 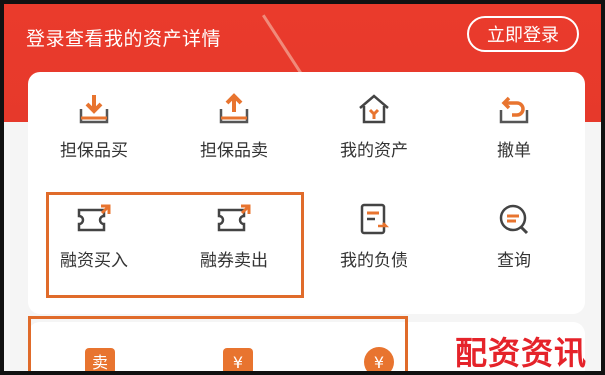 What do you see at coordinates (234, 151) in the screenshot?
I see `collateral-sell-label: 担保品卖` at bounding box center [234, 151].